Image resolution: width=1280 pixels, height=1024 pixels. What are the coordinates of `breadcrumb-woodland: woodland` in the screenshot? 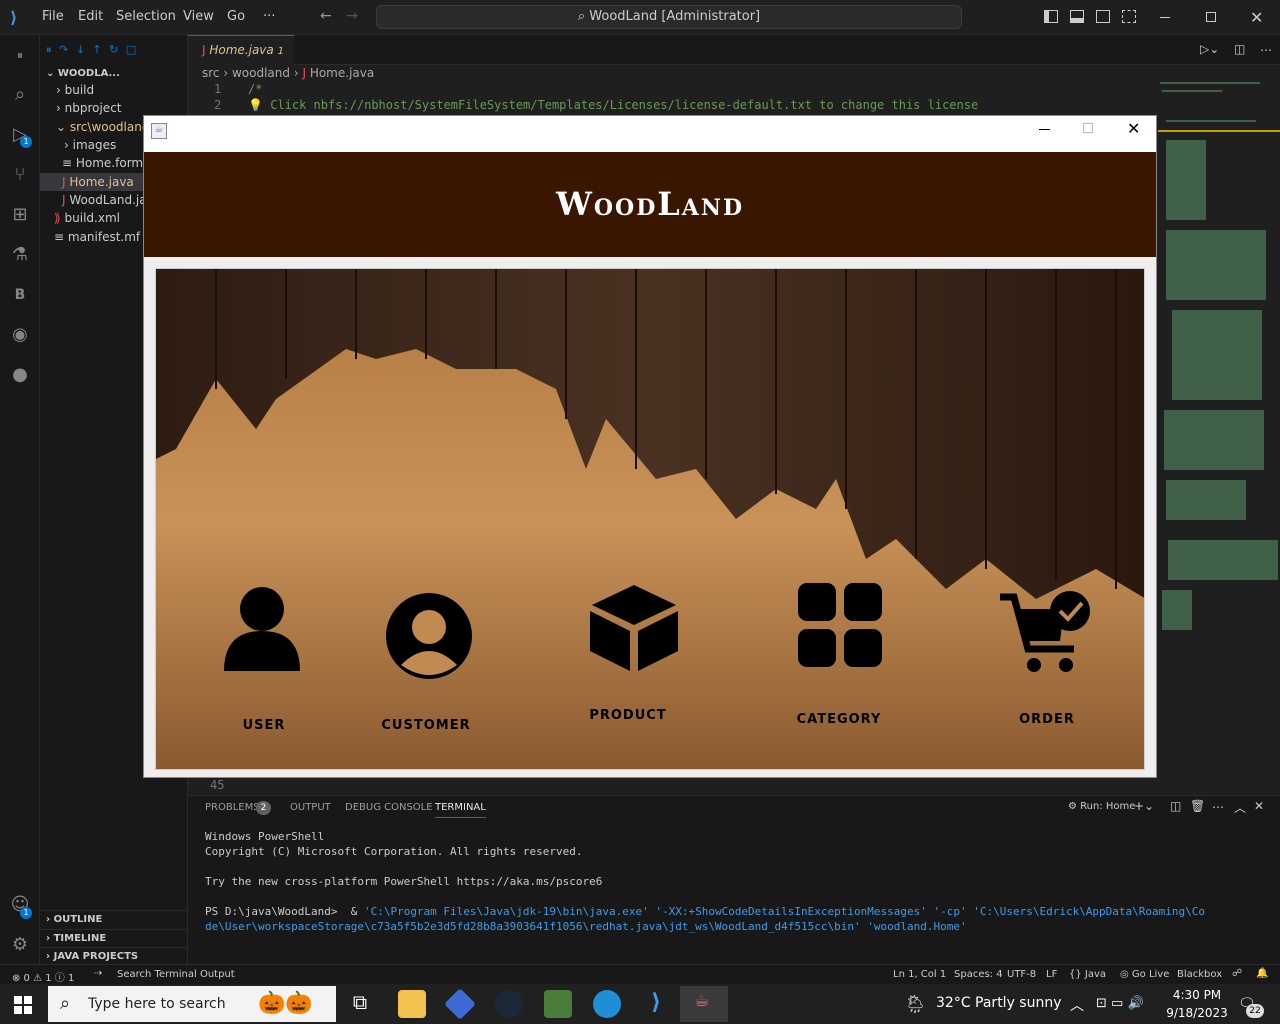 It's located at (261, 73).